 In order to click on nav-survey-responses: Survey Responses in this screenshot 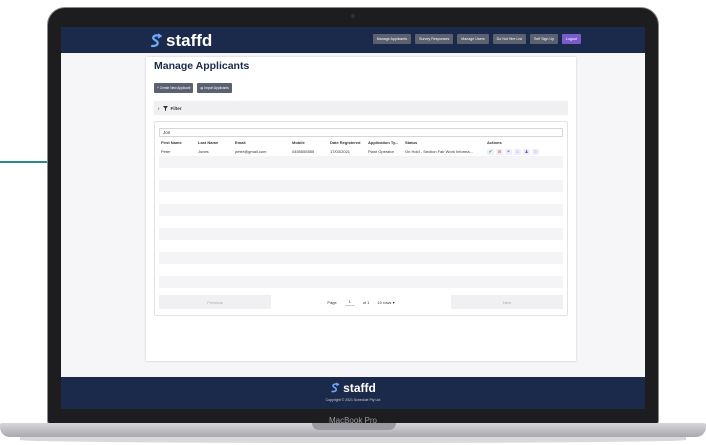, I will do `click(434, 39)`.